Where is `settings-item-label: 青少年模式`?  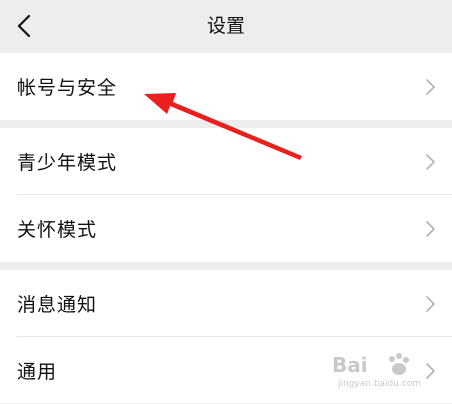 settings-item-label: 青少年模式 is located at coordinates (67, 163).